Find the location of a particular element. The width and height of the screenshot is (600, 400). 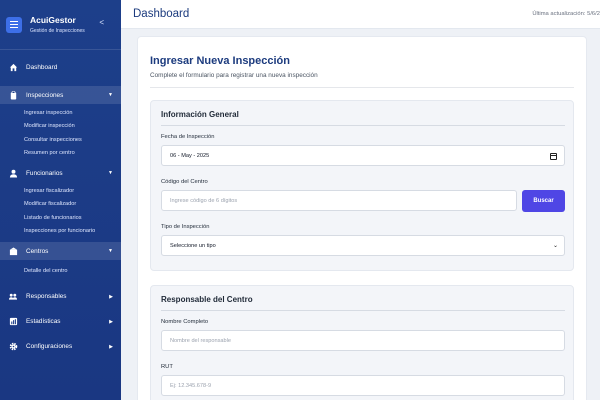

sidebar-item-label: Funcionarios is located at coordinates (44, 173).